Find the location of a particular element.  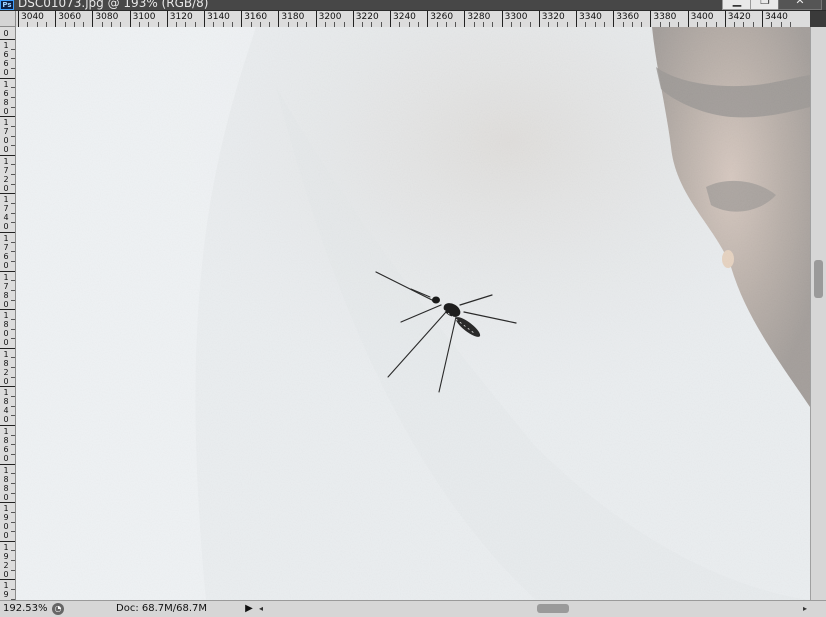

ruler-v-label: 1 8 8 0 is located at coordinates (6, 483).